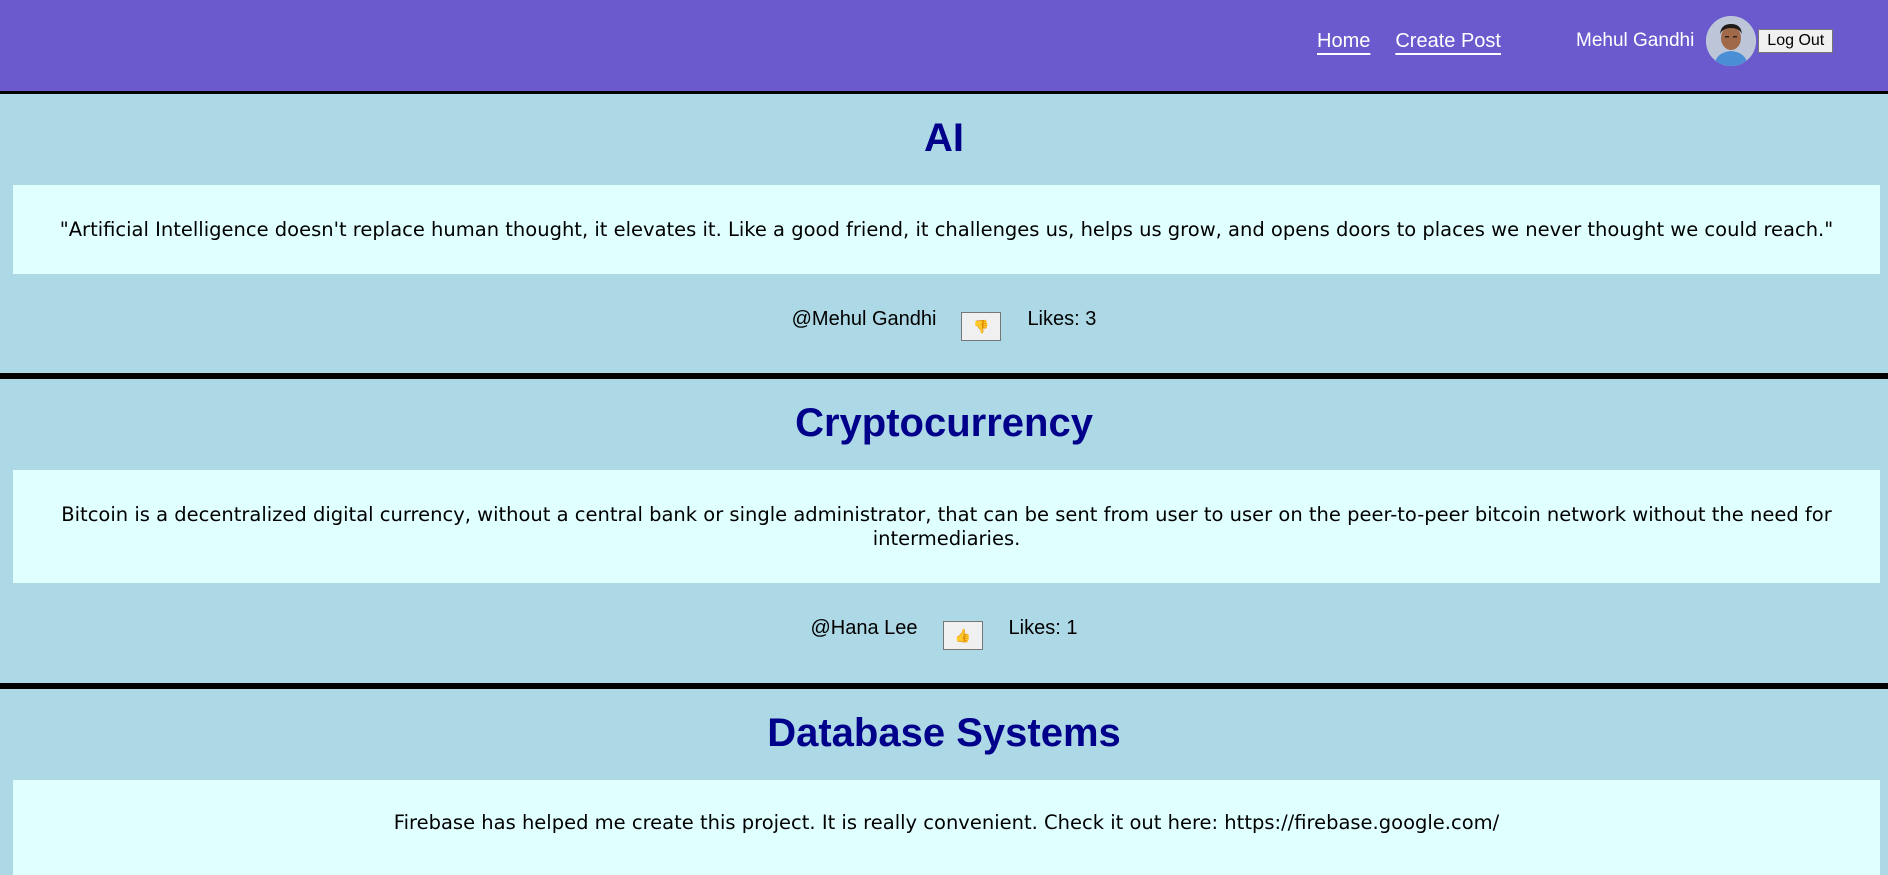 Image resolution: width=1888 pixels, height=875 pixels. I want to click on post-author: @Mehul Gandhi, so click(864, 319).